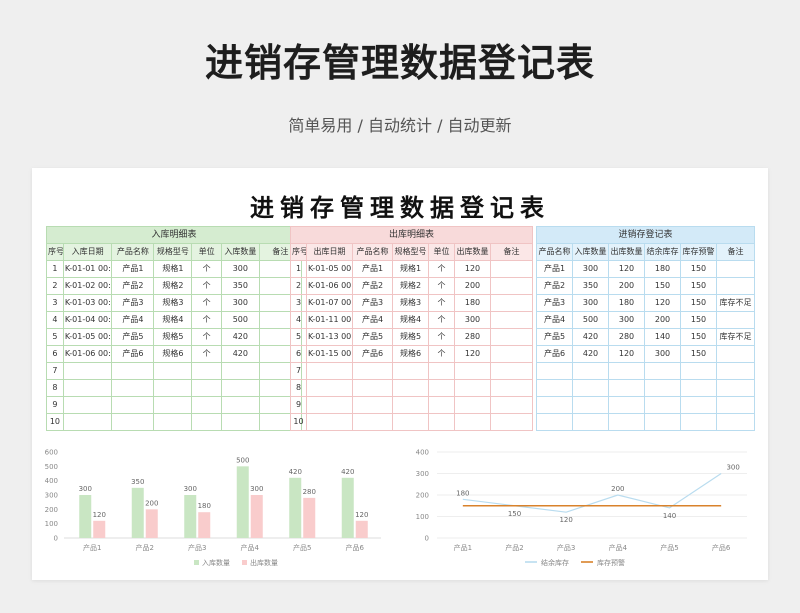 This screenshot has height=613, width=800. I want to click on table-cell: 产品4, so click(133, 320).